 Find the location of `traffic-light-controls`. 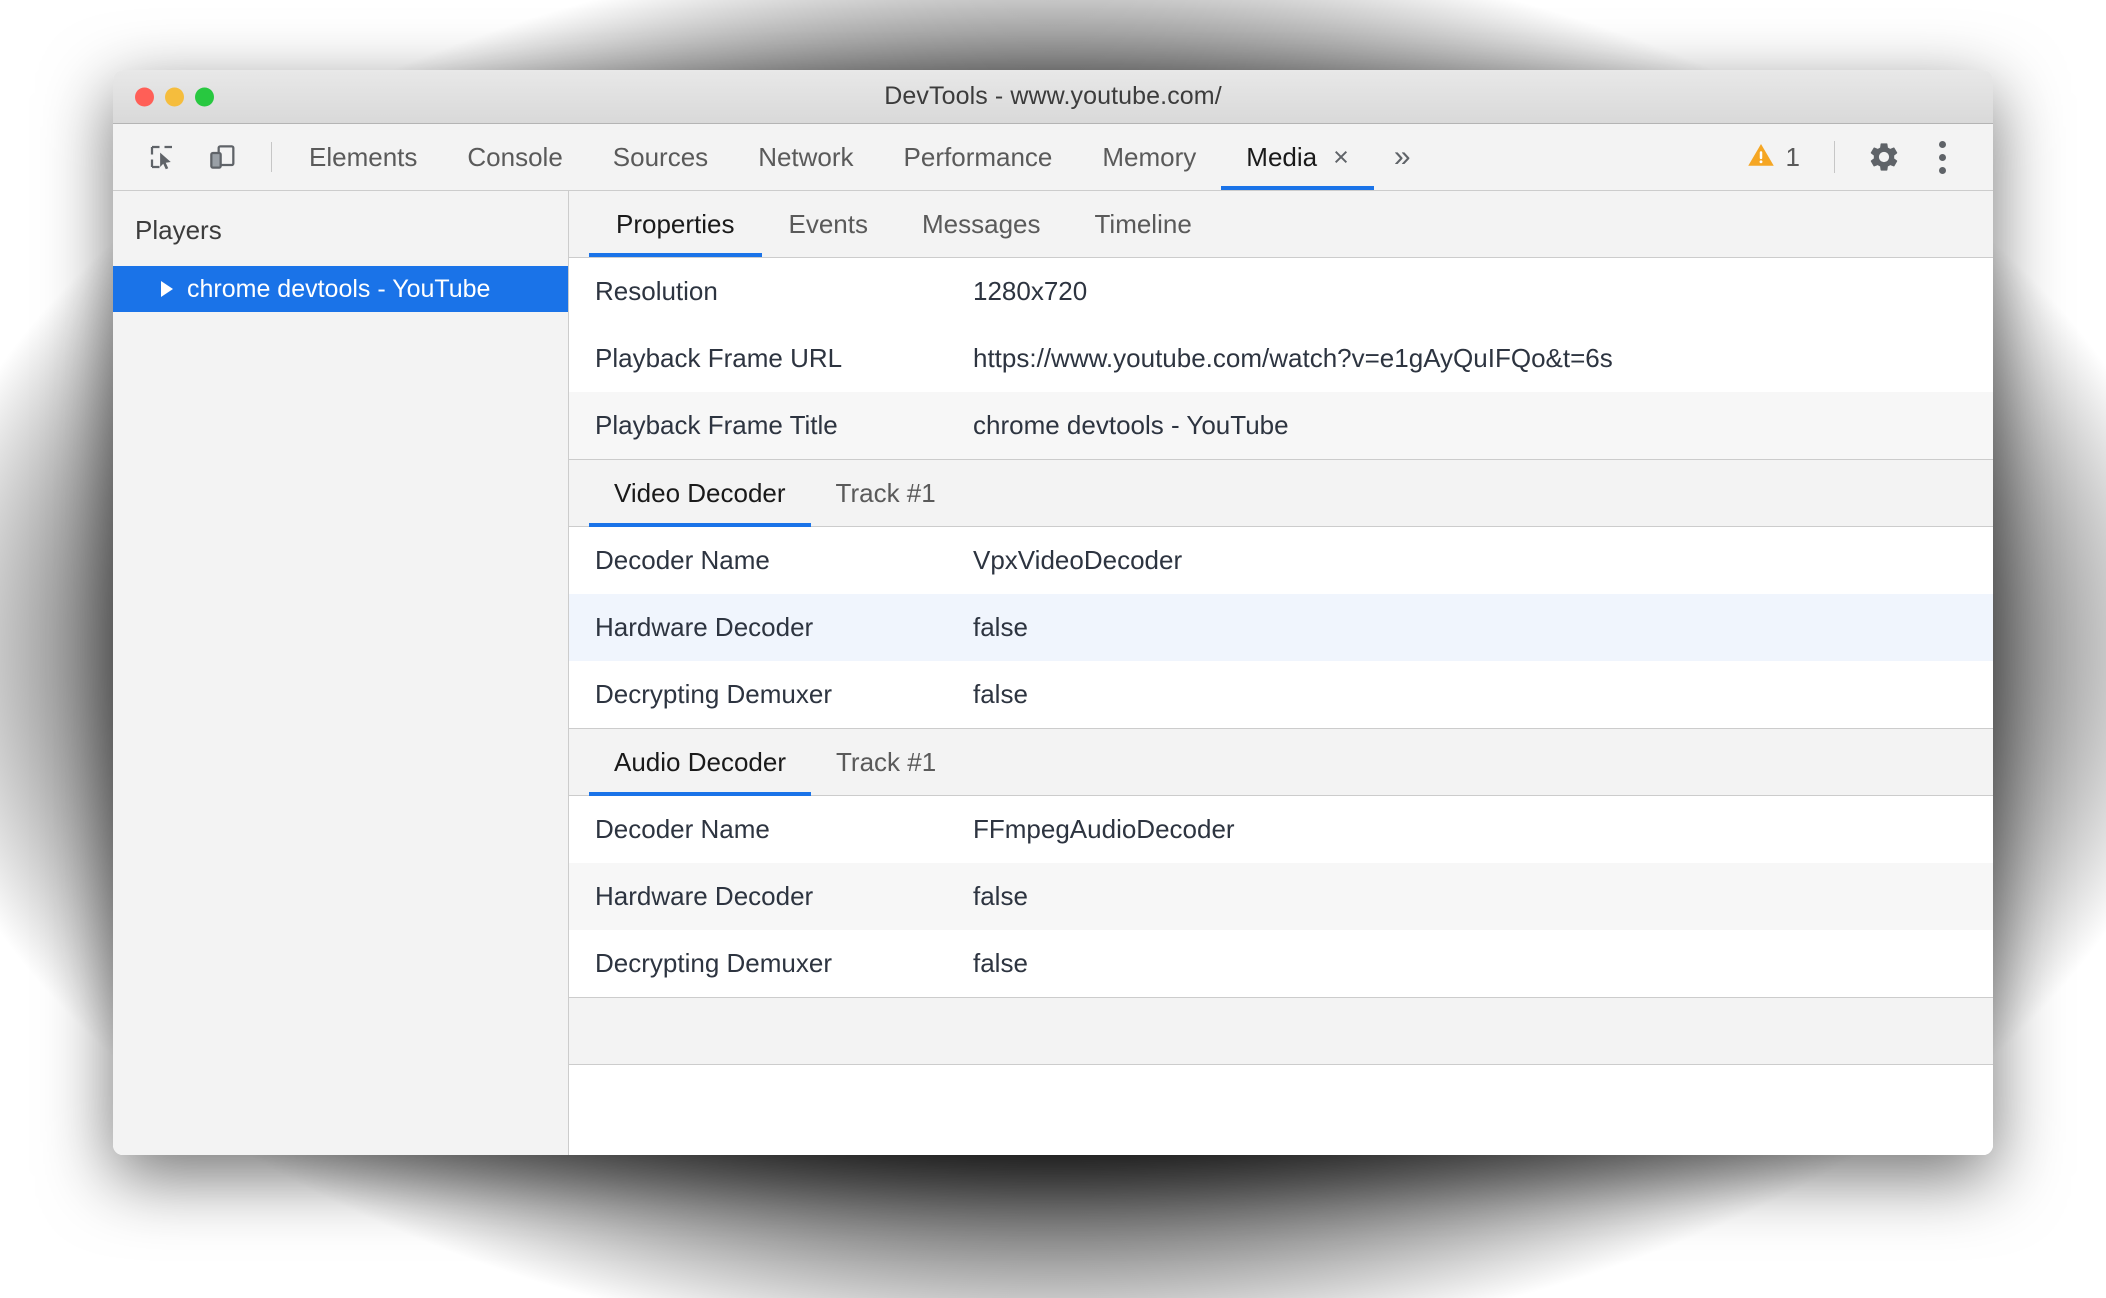

traffic-light-controls is located at coordinates (174, 96).